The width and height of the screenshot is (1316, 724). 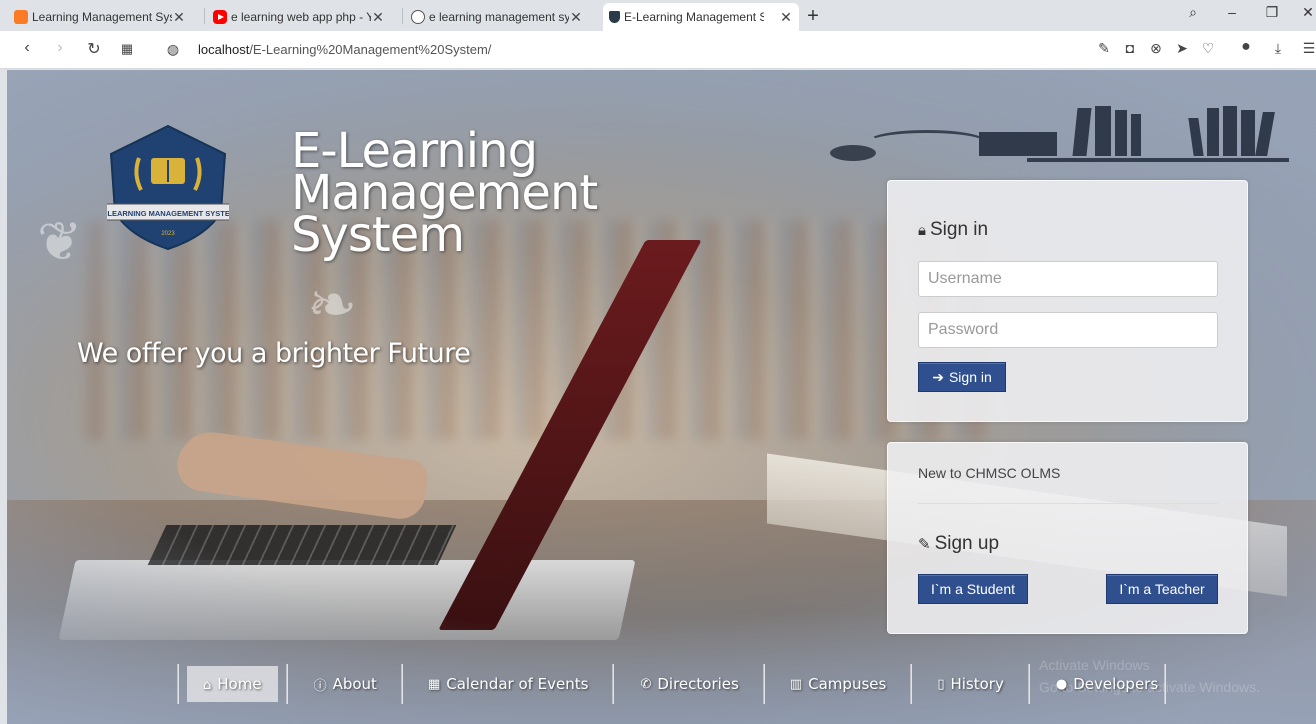 I want to click on logo-year: 2023, so click(x=168, y=234).